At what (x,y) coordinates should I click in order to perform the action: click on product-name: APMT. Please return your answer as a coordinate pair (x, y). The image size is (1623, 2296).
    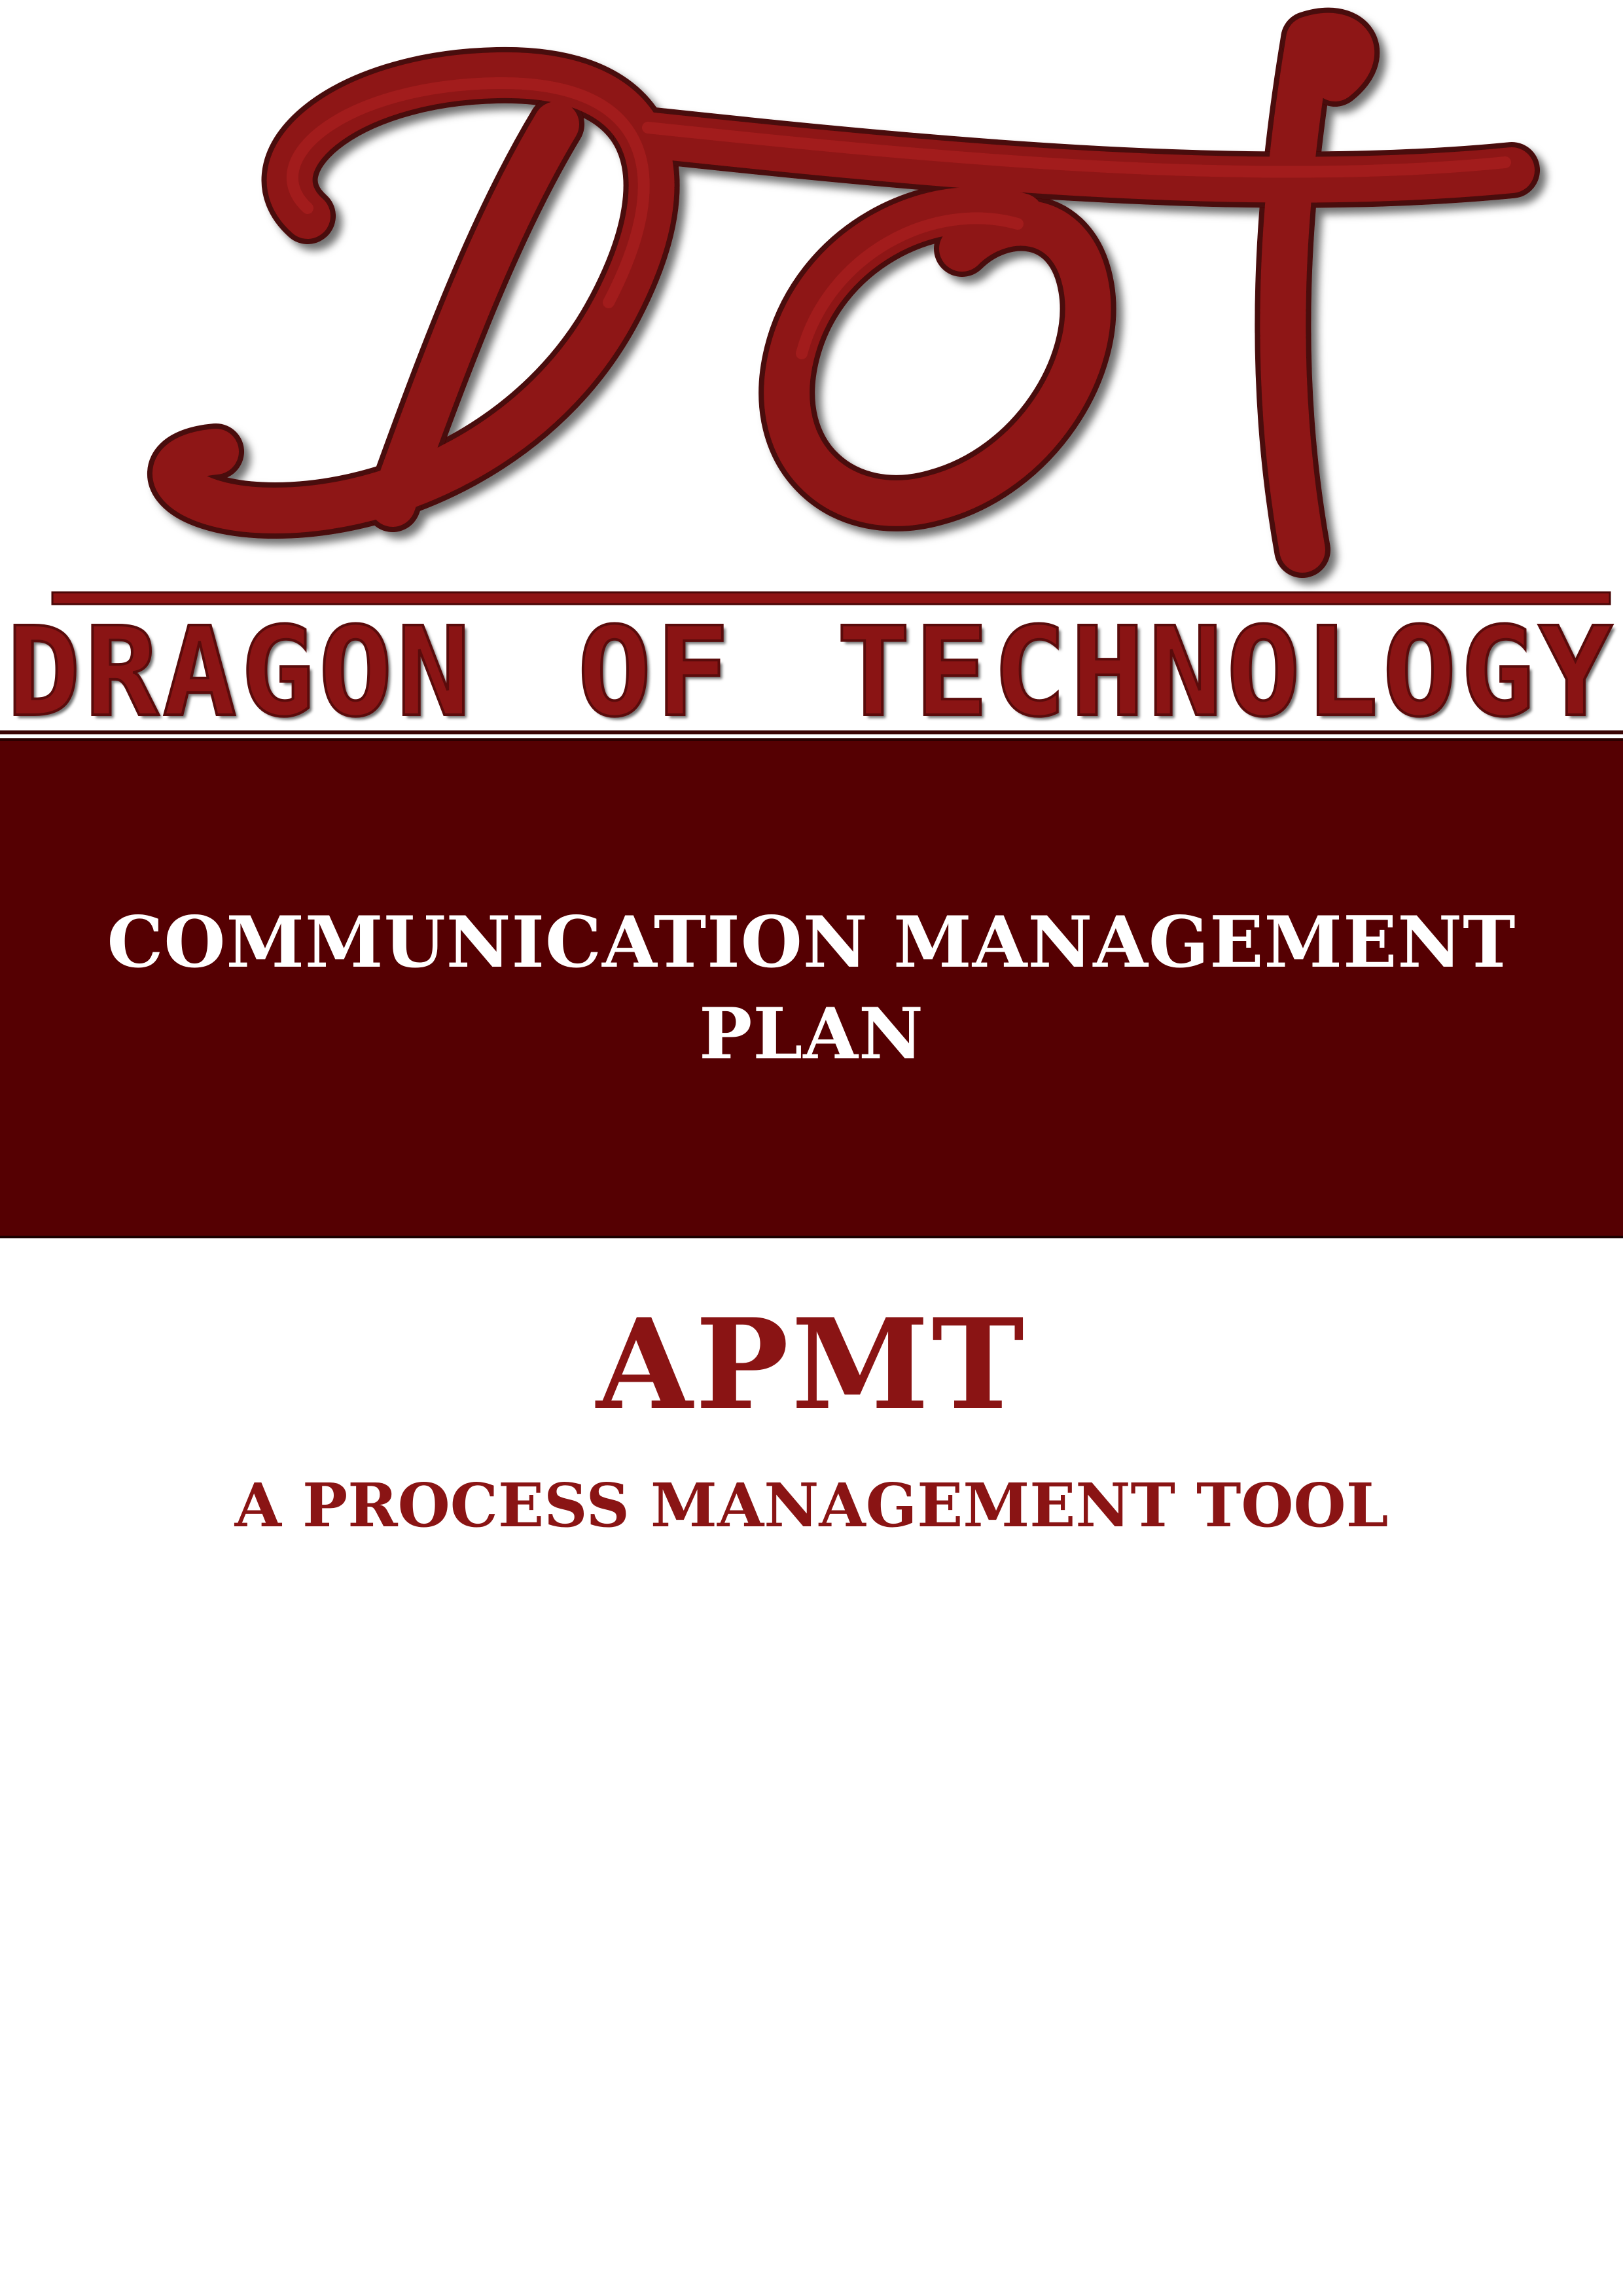
    Looking at the image, I should click on (811, 1364).